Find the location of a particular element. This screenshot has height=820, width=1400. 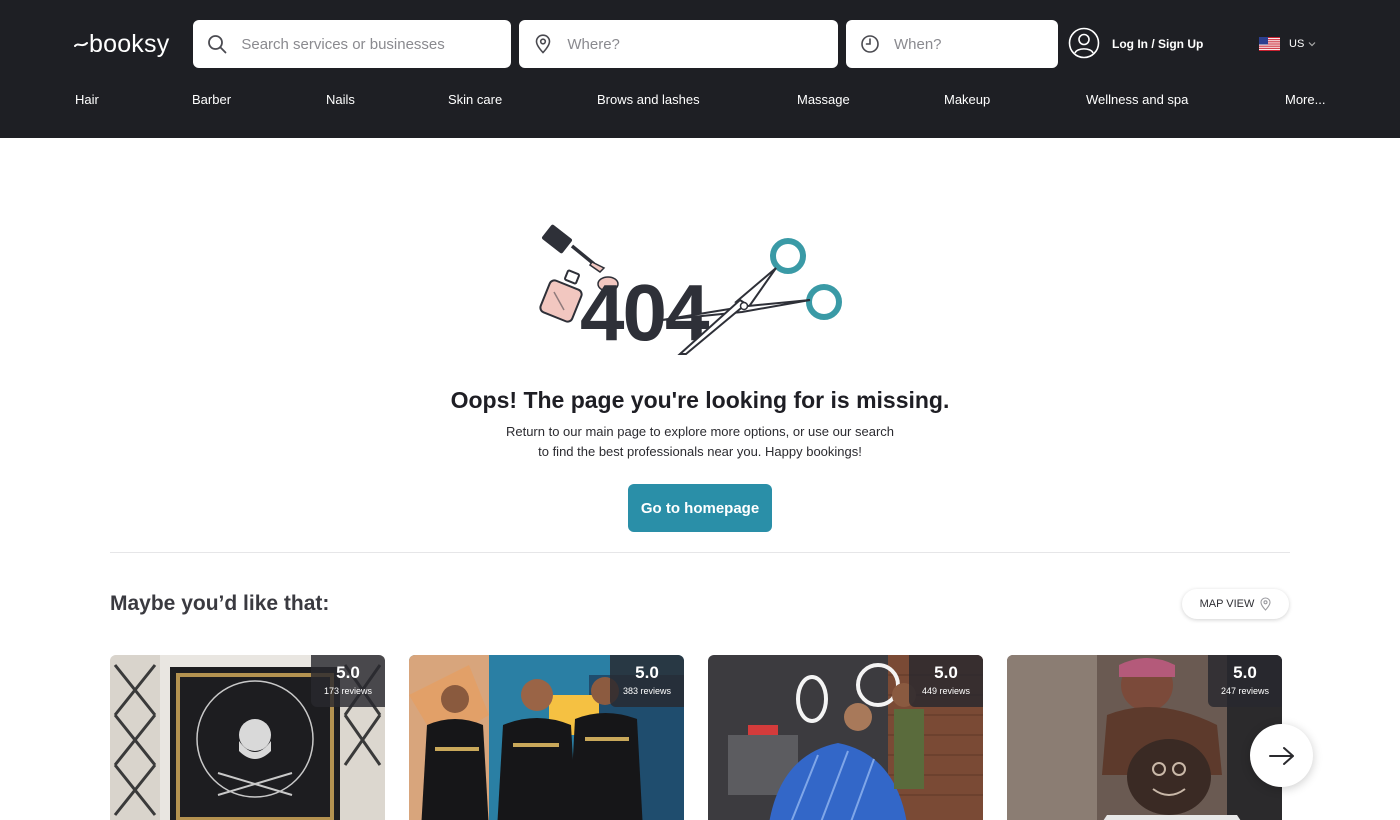

rating-badge: 5.0 247 reviews is located at coordinates (1245, 681).